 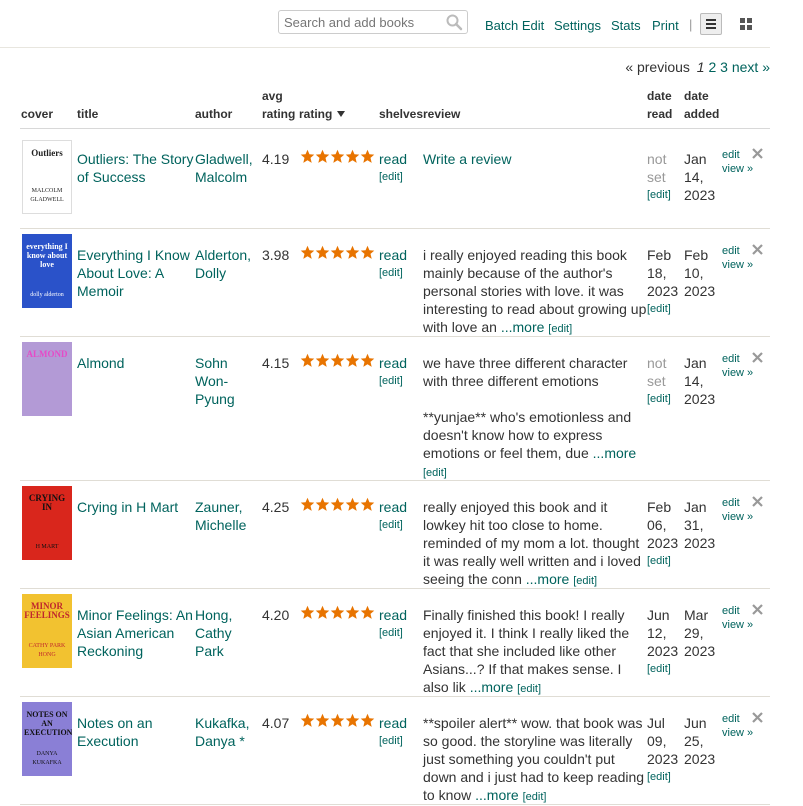 I want to click on stats-link: Stats, so click(x=626, y=25).